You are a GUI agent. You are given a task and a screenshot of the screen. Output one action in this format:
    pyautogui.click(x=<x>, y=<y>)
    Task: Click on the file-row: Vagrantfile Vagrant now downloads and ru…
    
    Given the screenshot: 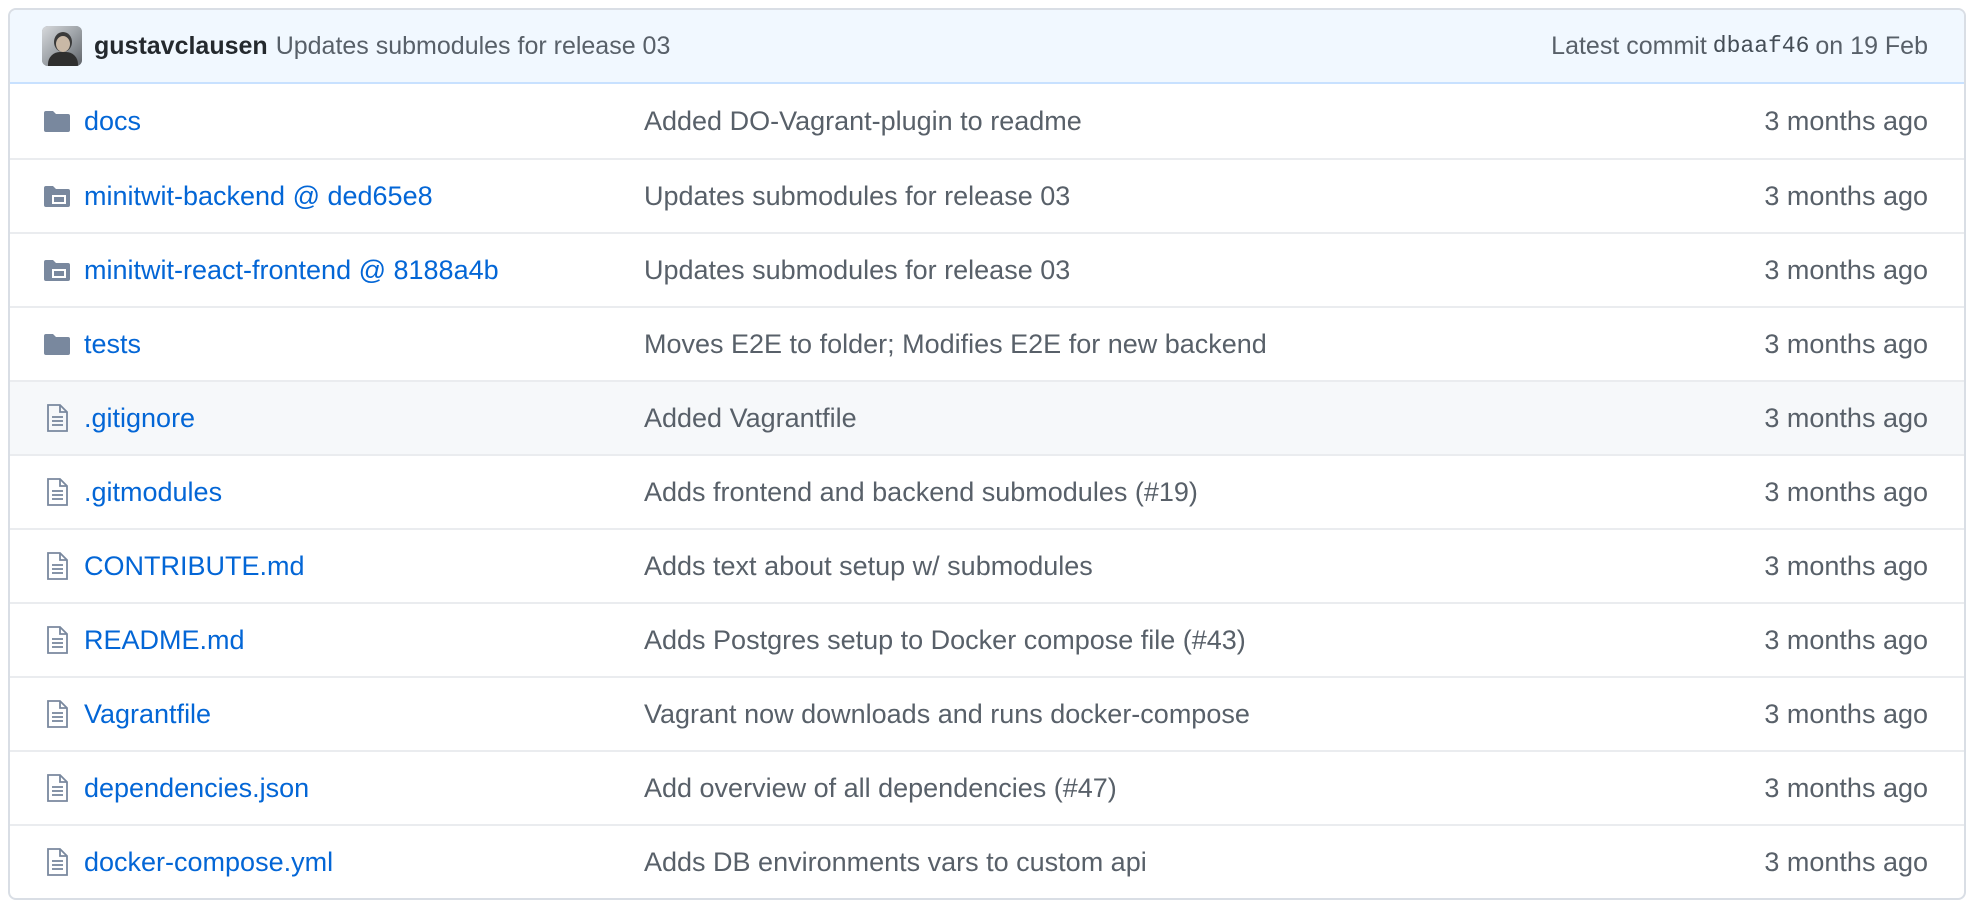 What is the action you would take?
    pyautogui.click(x=987, y=713)
    